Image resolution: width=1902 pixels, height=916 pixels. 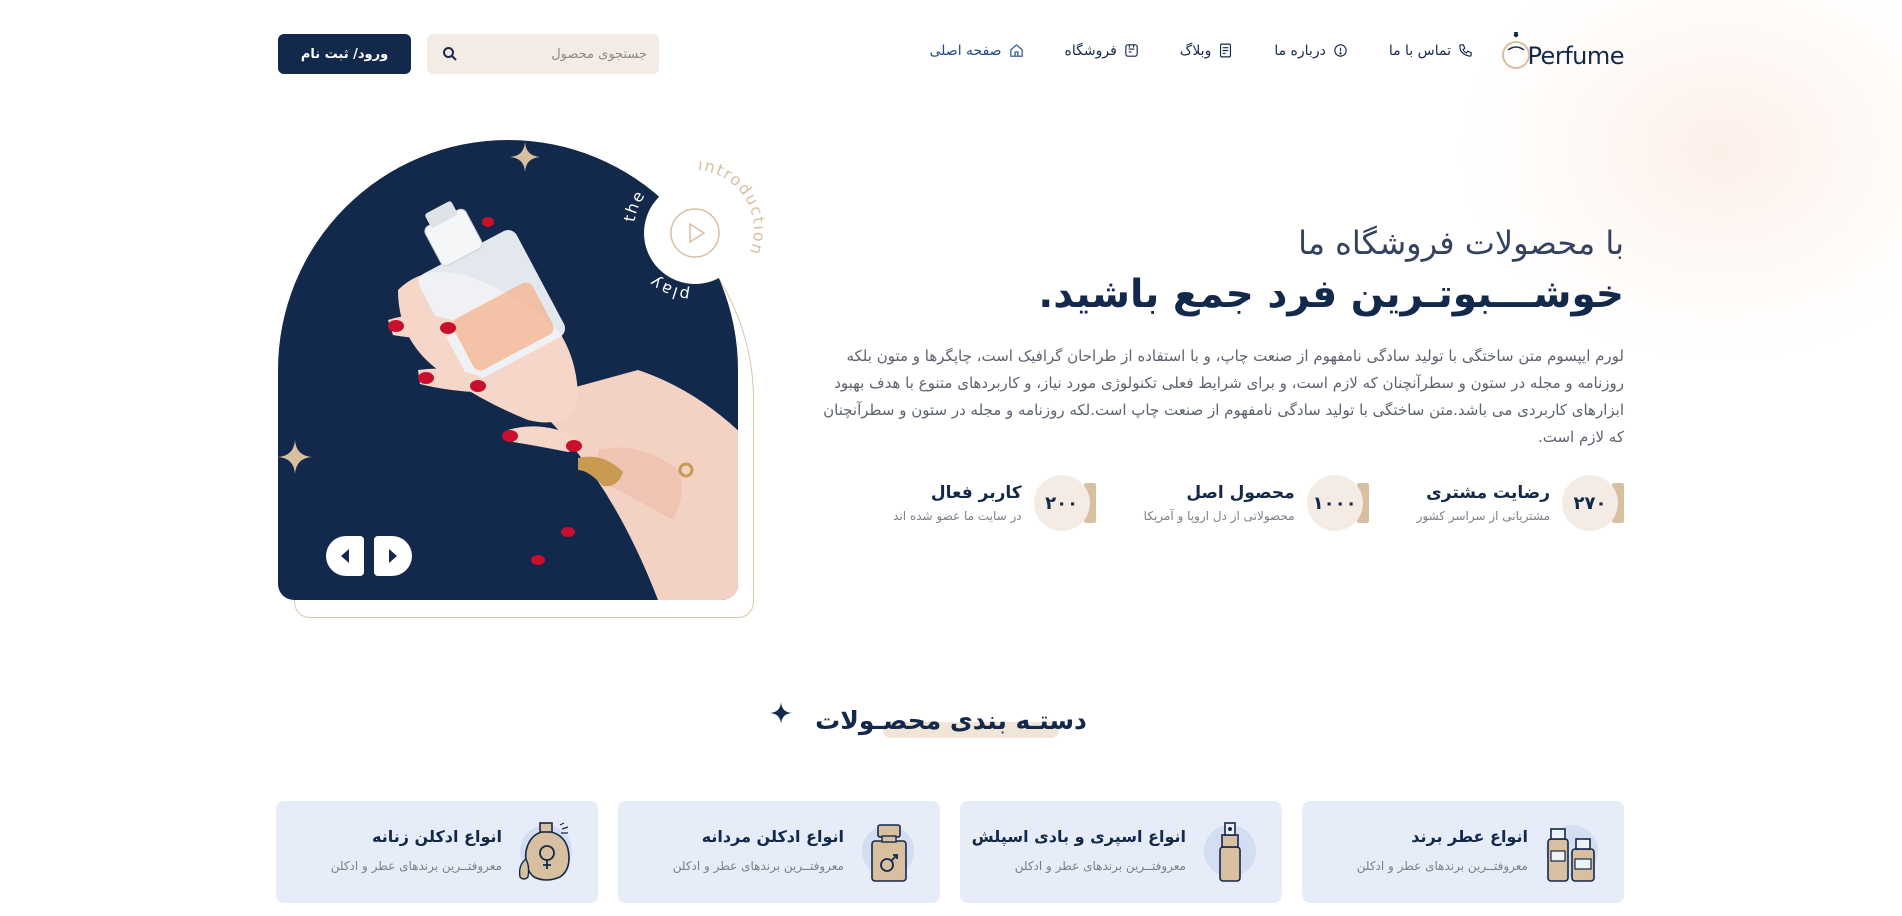 What do you see at coordinates (369, 556) in the screenshot?
I see `slider-arrows` at bounding box center [369, 556].